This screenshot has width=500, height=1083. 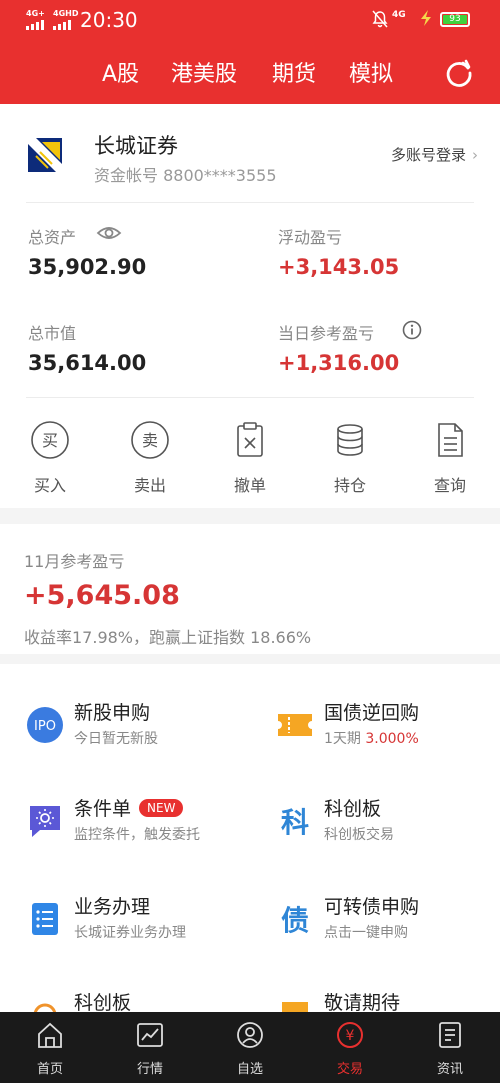 I want to click on convertible-bond-icon: 债, so click(x=295, y=920).